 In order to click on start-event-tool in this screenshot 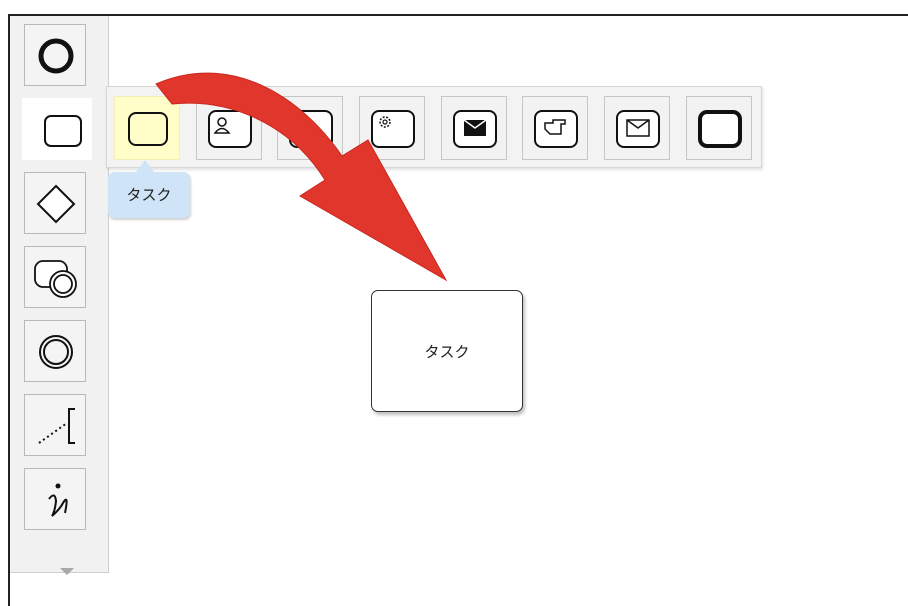, I will do `click(55, 55)`.